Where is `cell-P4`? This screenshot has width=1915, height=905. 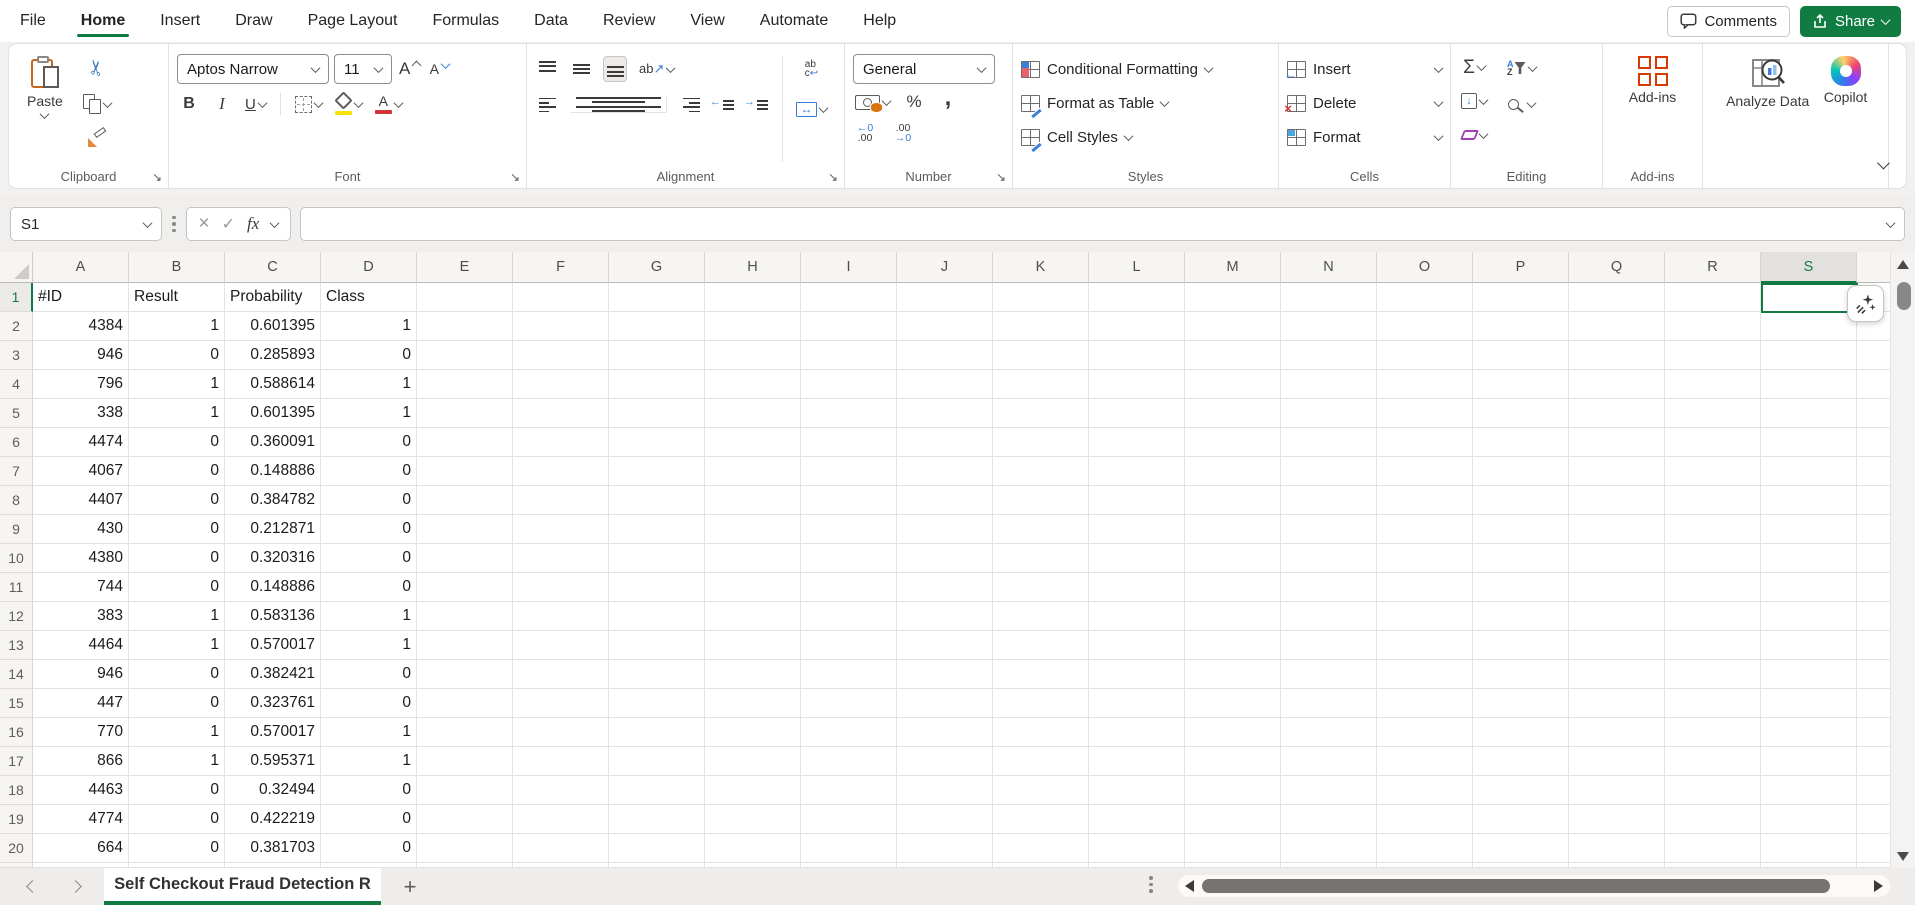
cell-P4 is located at coordinates (1521, 384).